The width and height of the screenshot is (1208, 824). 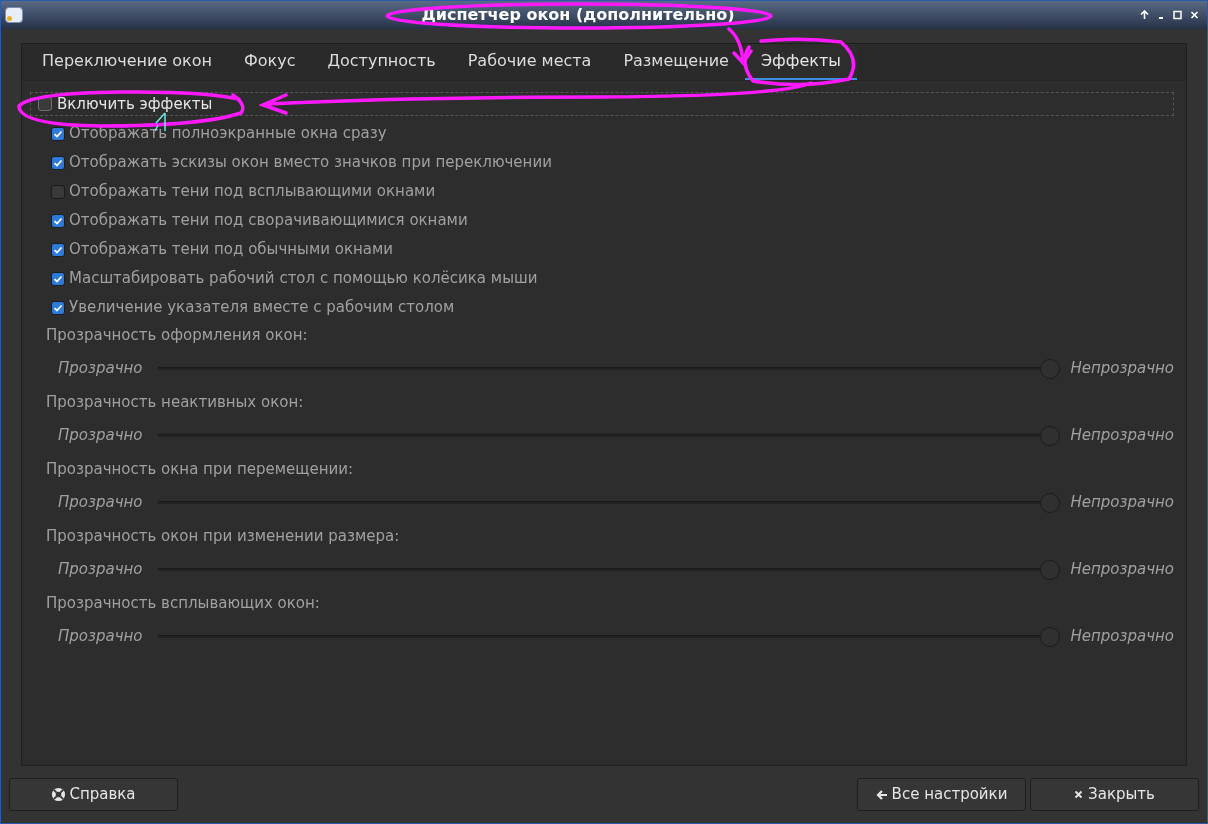 I want to click on checkbox-label: Масштабировать рабочий стол с помощью колёсика мыши, so click(x=303, y=279).